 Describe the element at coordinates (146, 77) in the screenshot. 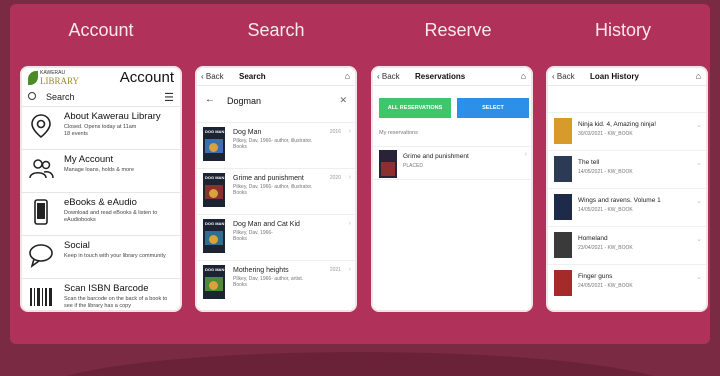

I see `page-title: Account` at that location.